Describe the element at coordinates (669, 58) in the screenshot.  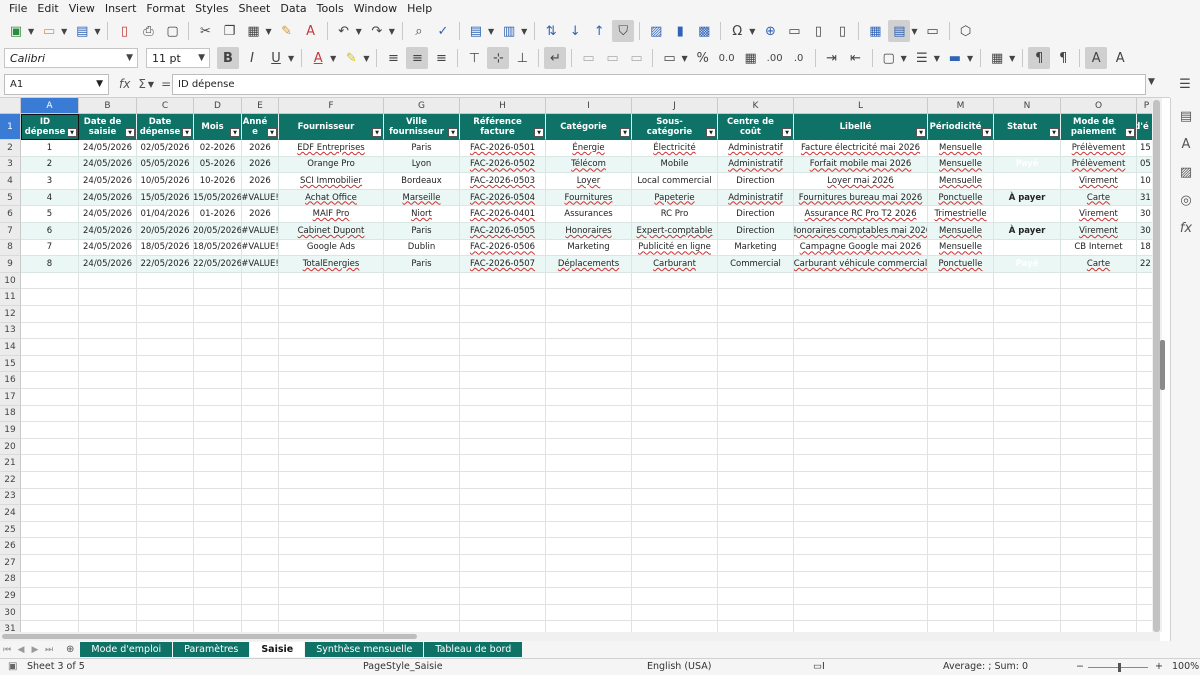
I see `currency-format-icon: ▭` at that location.